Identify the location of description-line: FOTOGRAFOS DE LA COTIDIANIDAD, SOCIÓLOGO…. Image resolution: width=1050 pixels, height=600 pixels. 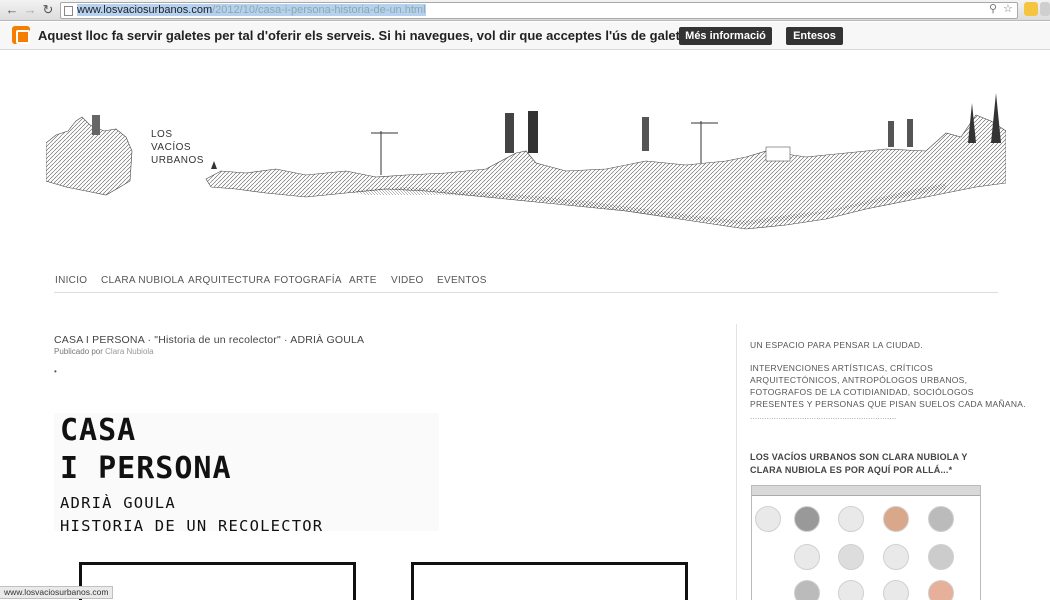
(862, 392).